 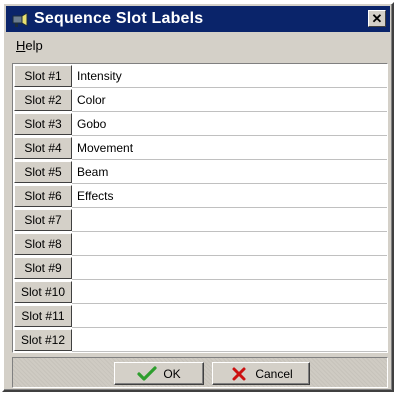 I want to click on slot-label-3: Gobo, so click(x=229, y=124).